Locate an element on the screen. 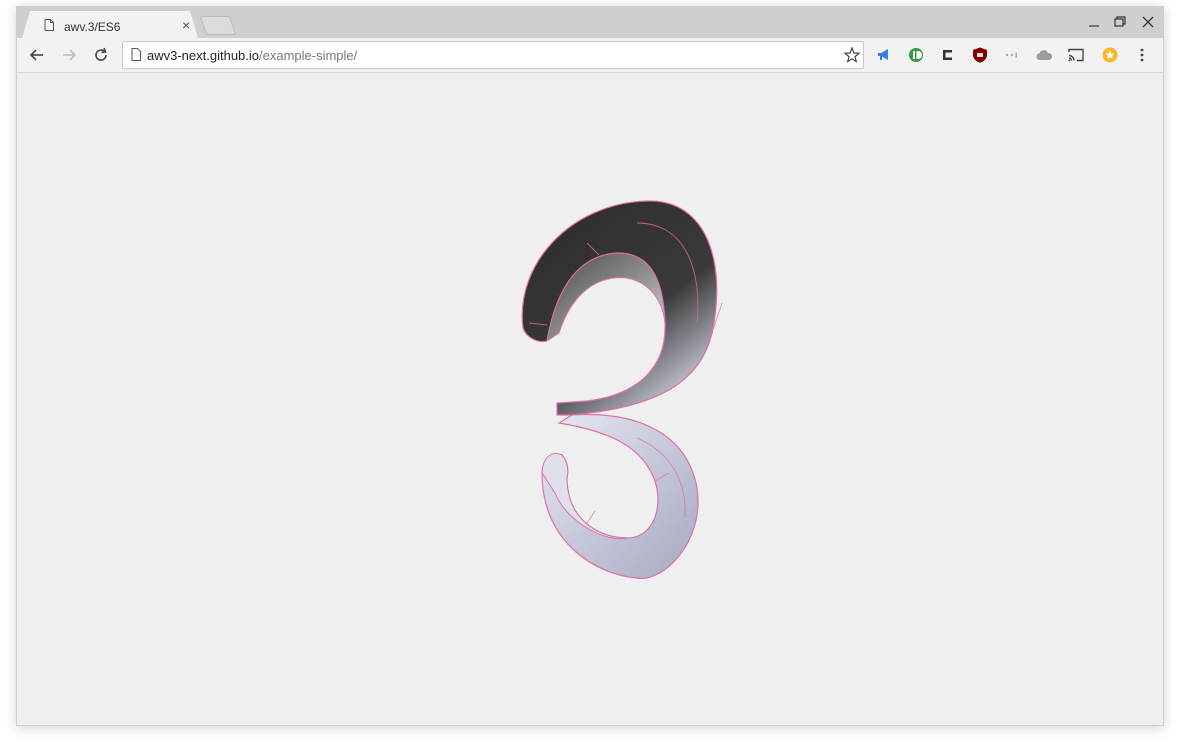  megaphone-icon is located at coordinates (884, 55).